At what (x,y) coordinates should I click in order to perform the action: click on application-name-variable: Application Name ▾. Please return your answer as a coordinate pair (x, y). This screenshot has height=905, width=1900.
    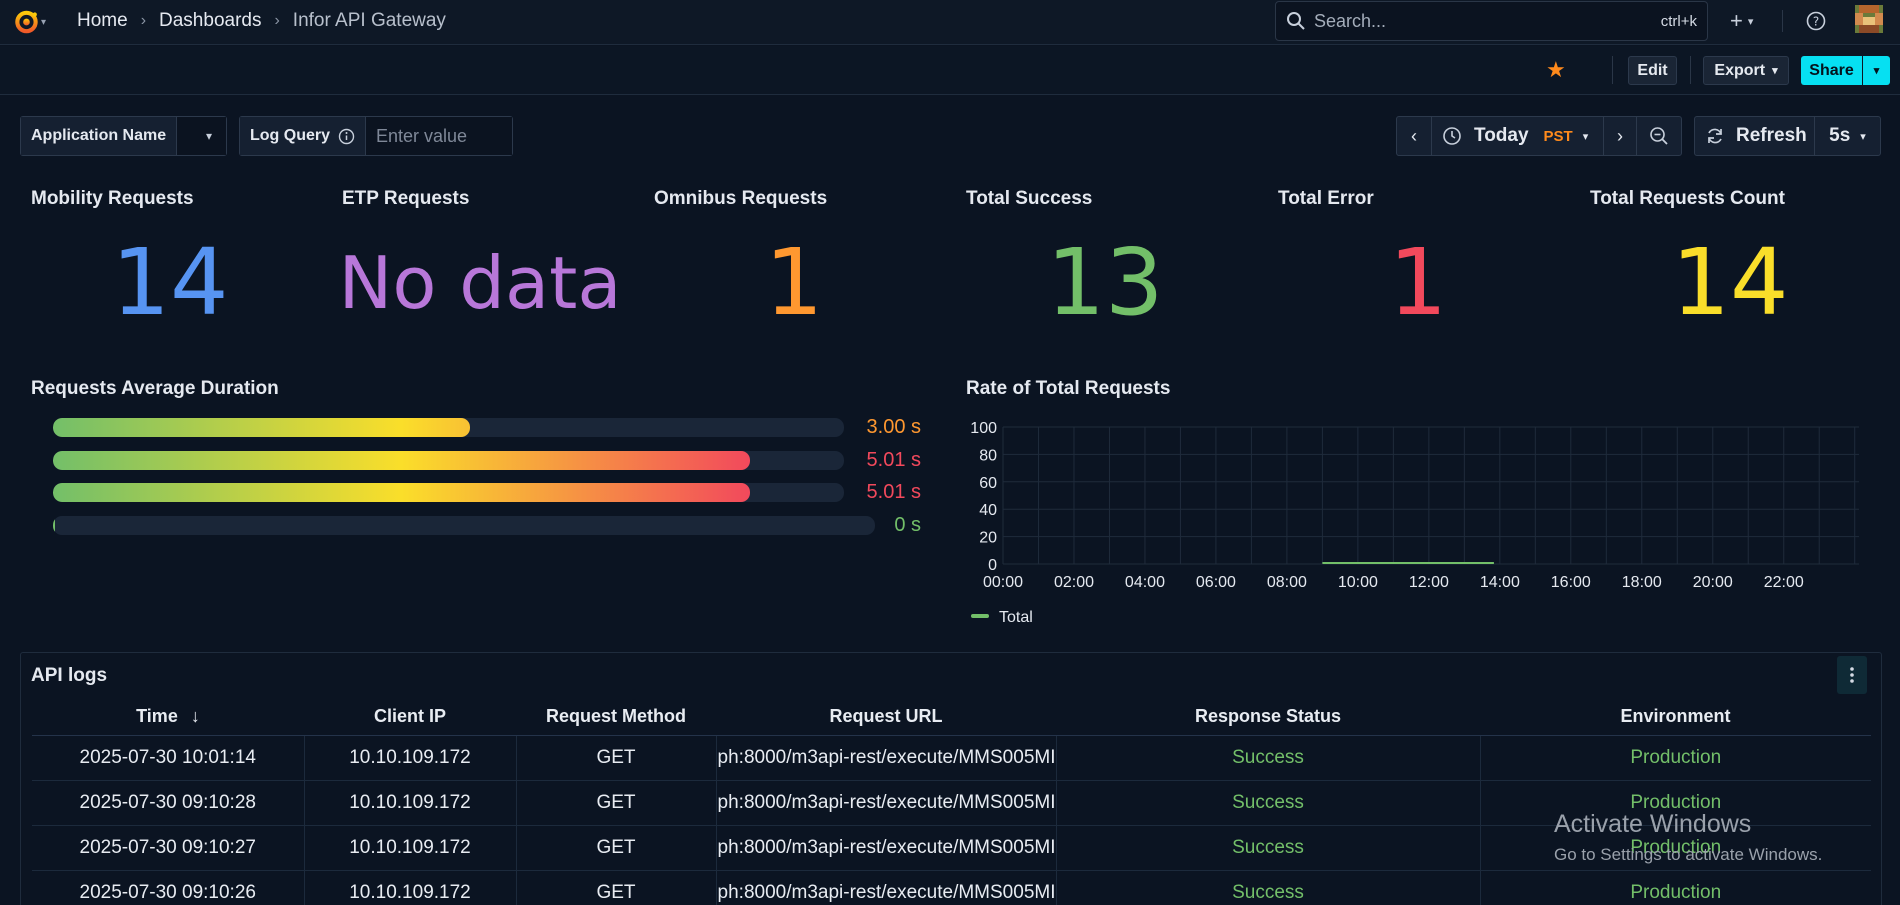
    Looking at the image, I should click on (123, 136).